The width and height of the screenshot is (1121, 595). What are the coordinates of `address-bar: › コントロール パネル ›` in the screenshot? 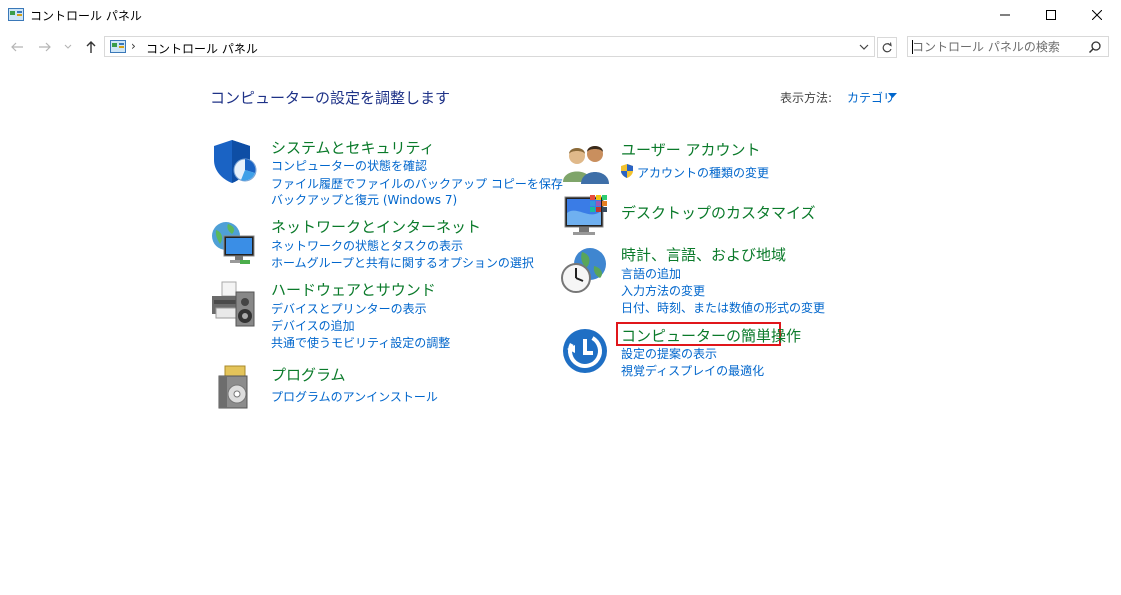 It's located at (489, 46).